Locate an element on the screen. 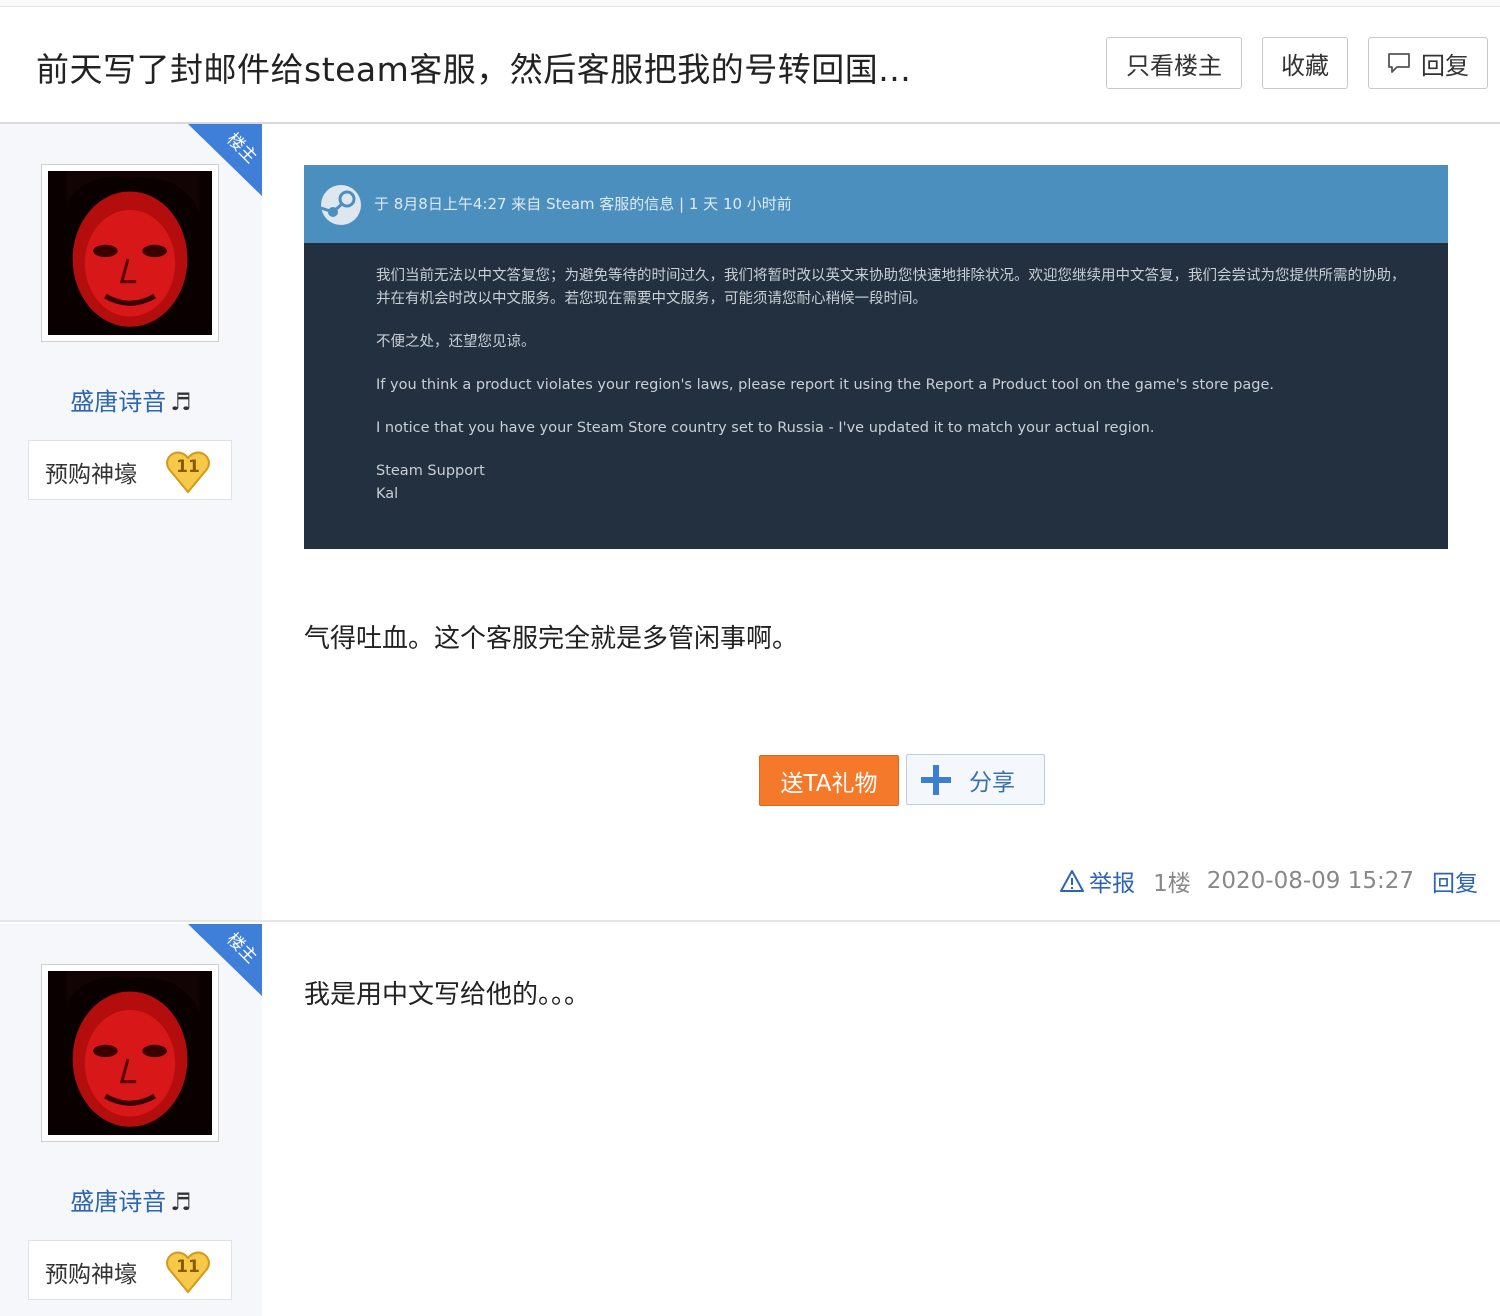 Image resolution: width=1500 pixels, height=1316 pixels. comment-bubble-icon is located at coordinates (1399, 63).